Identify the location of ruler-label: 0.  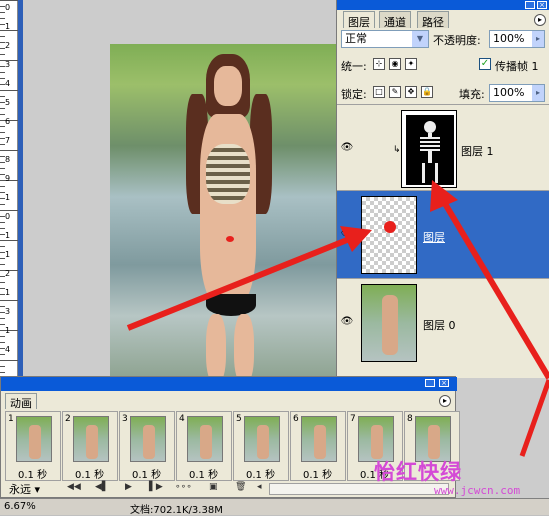
(8, 216).